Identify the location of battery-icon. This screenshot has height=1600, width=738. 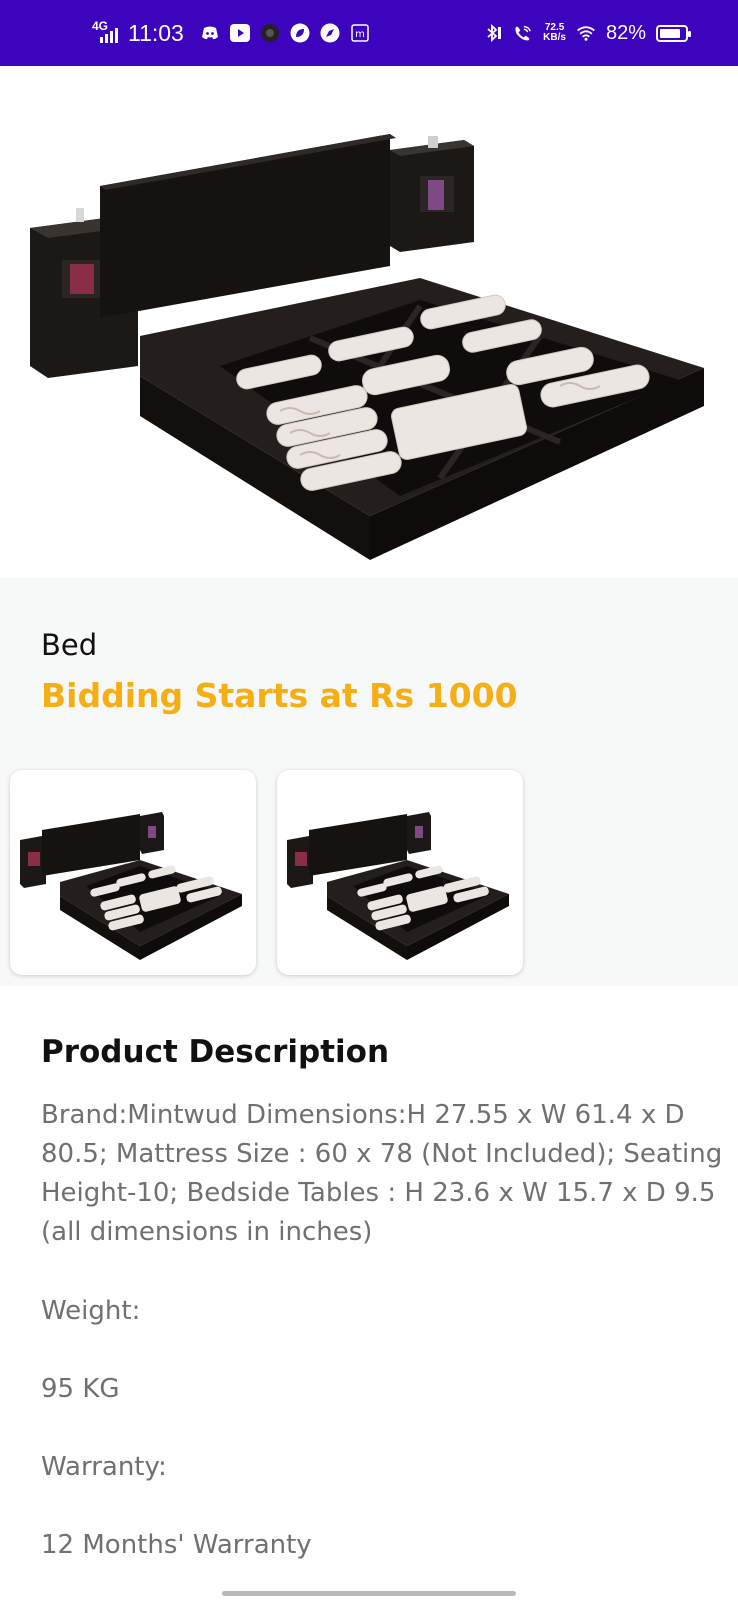
(673, 33).